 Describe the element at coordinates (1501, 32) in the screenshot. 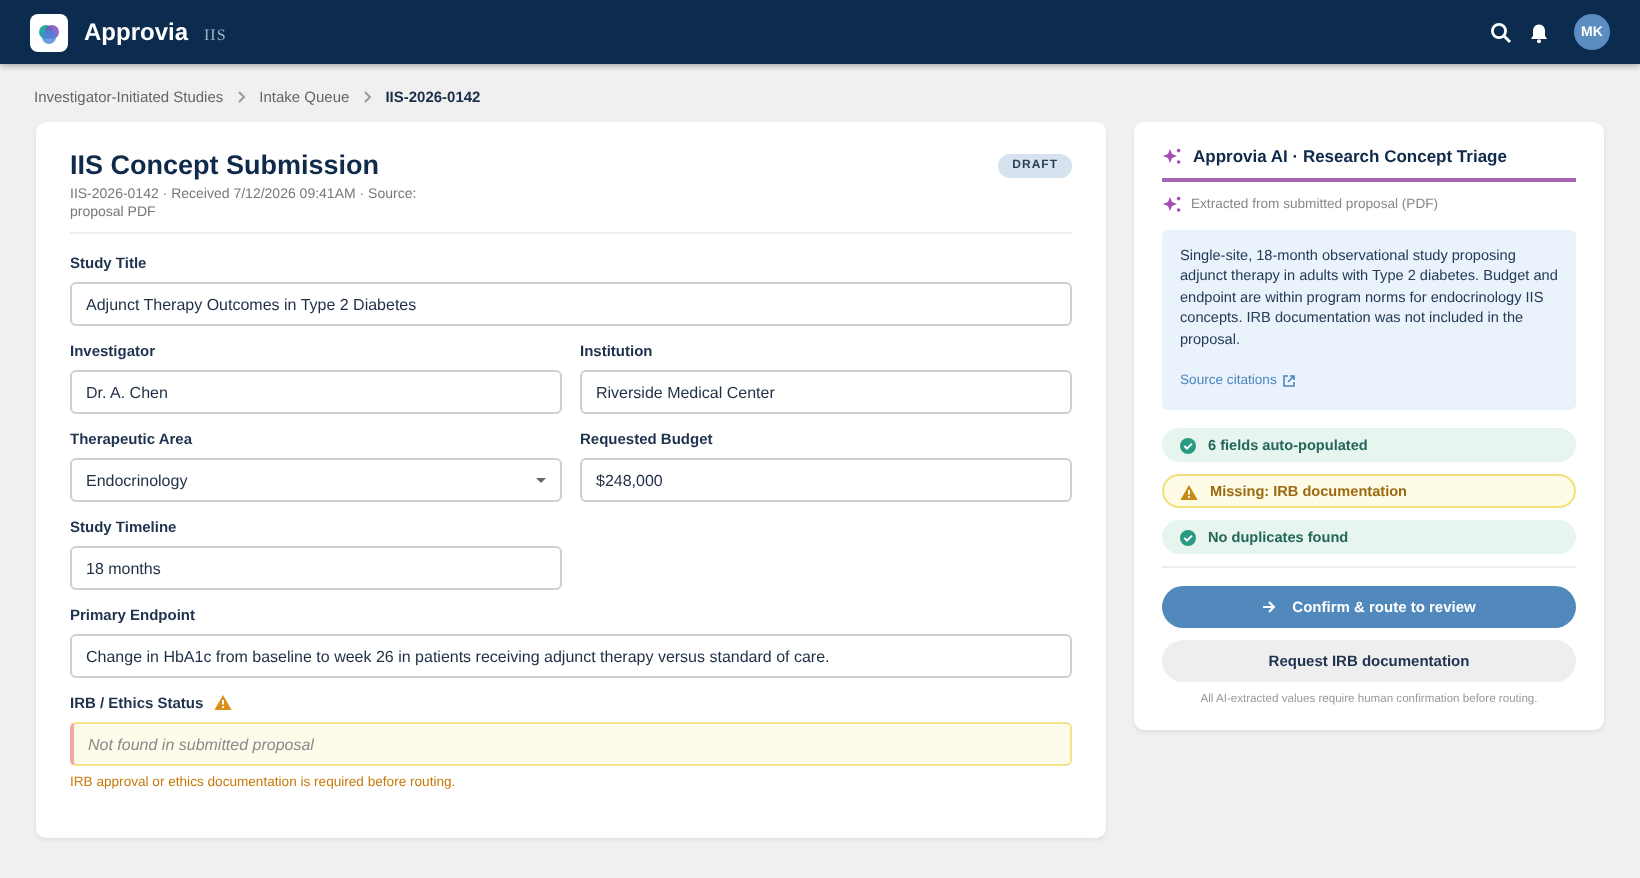

I see `search-icon` at that location.